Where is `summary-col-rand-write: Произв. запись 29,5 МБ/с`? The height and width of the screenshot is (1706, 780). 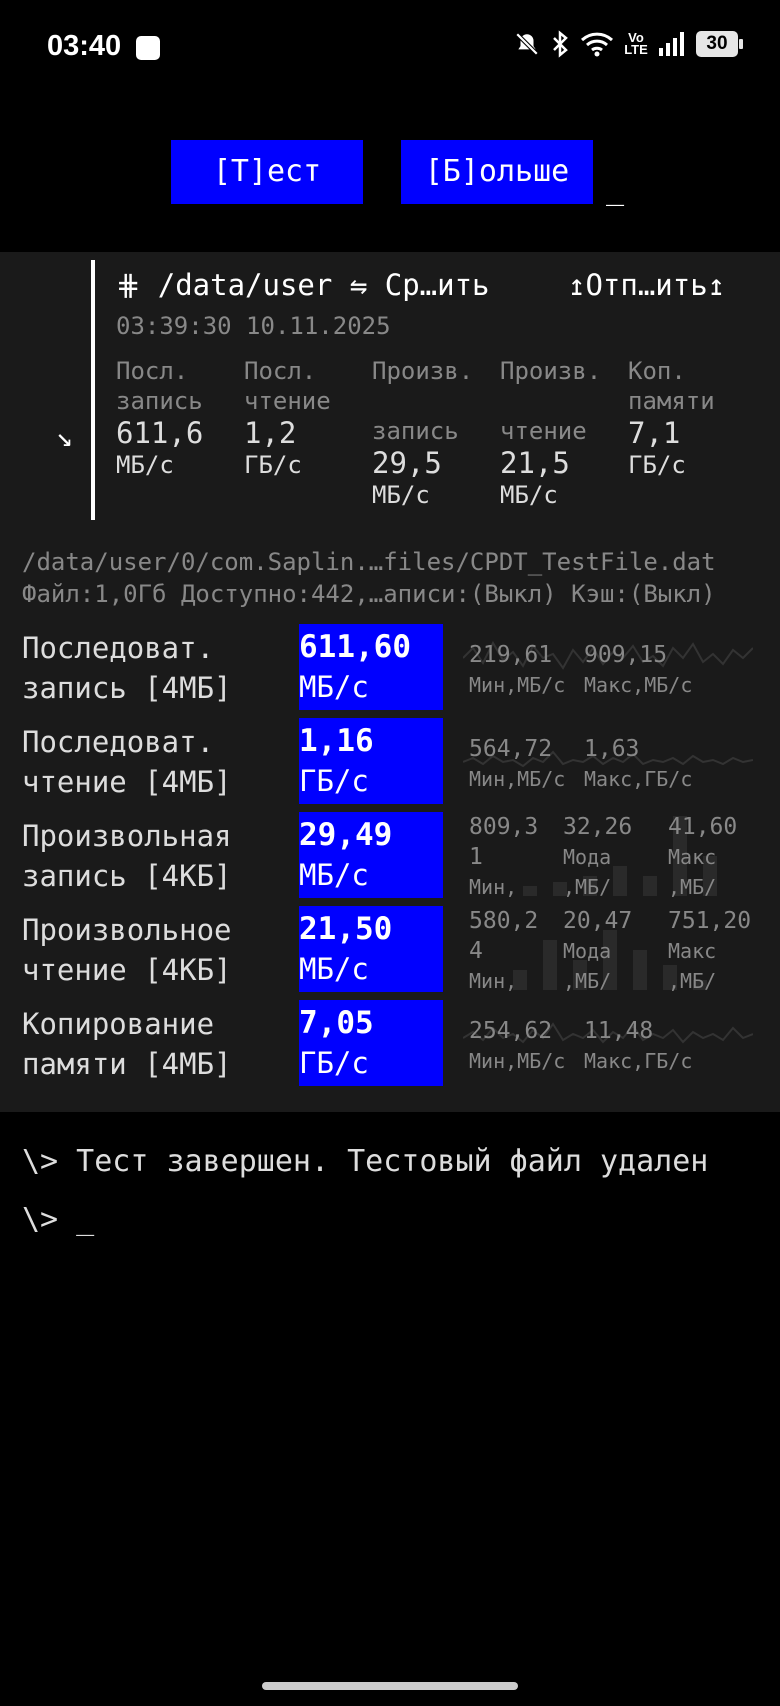 summary-col-rand-write: Произв. запись 29,5 МБ/с is located at coordinates (432, 433).